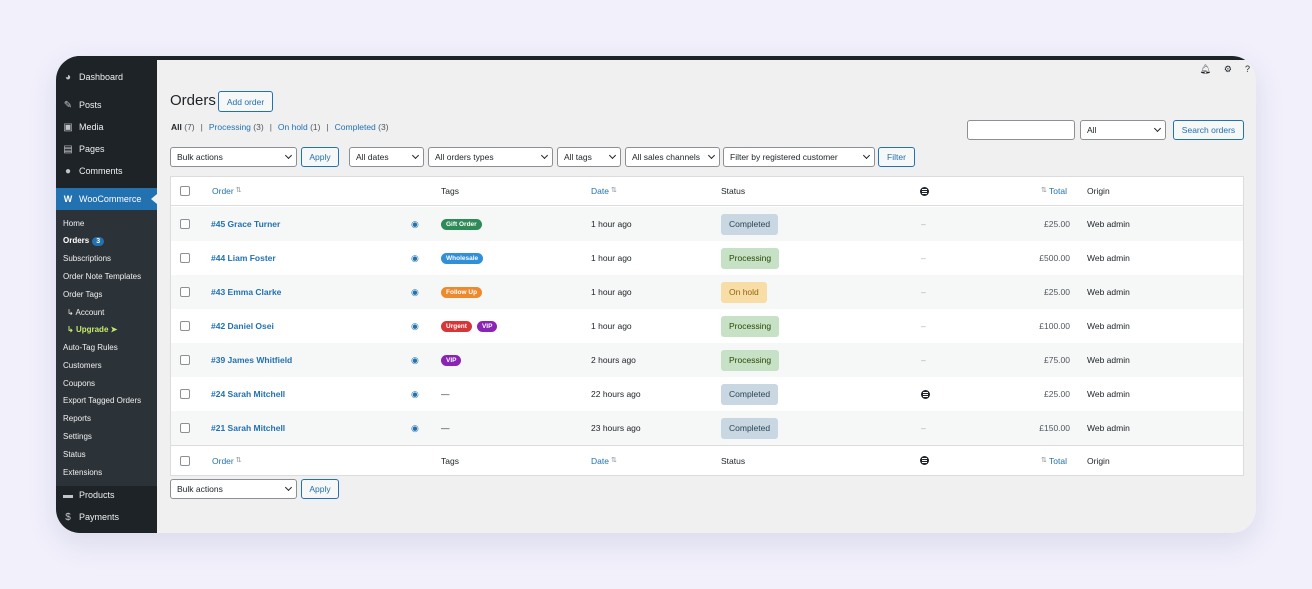 The width and height of the screenshot is (1312, 589). I want to click on submenu-coupons: Coupons, so click(79, 383).